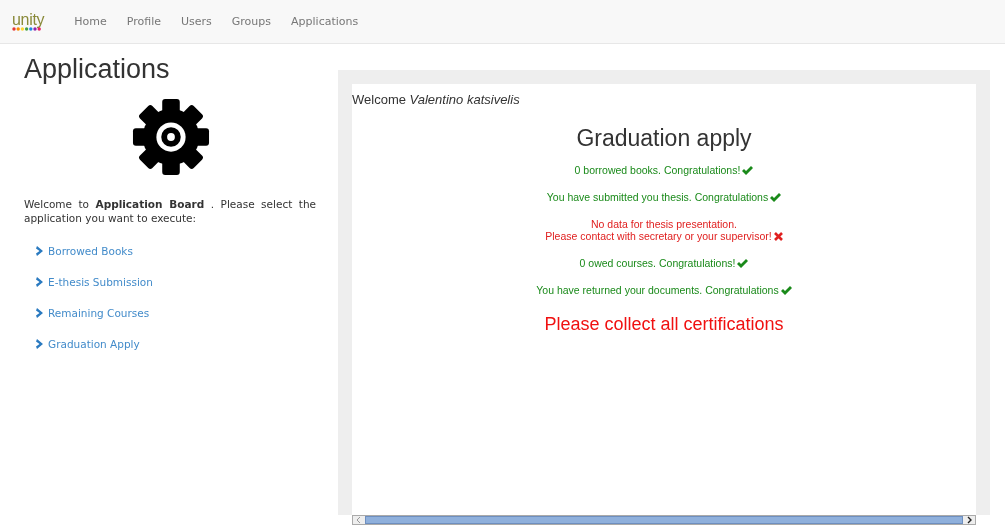  What do you see at coordinates (28, 21) in the screenshot?
I see `unity-logo: unity` at bounding box center [28, 21].